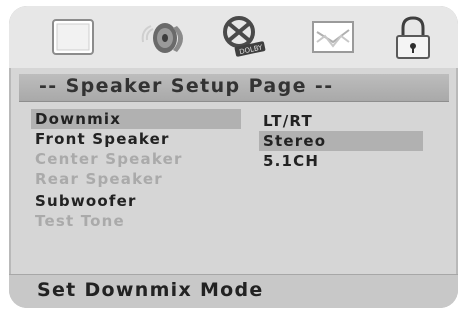 This screenshot has height=311, width=464. Describe the element at coordinates (186, 86) in the screenshot. I see `page-title: -- Speaker Setup Page --` at that location.